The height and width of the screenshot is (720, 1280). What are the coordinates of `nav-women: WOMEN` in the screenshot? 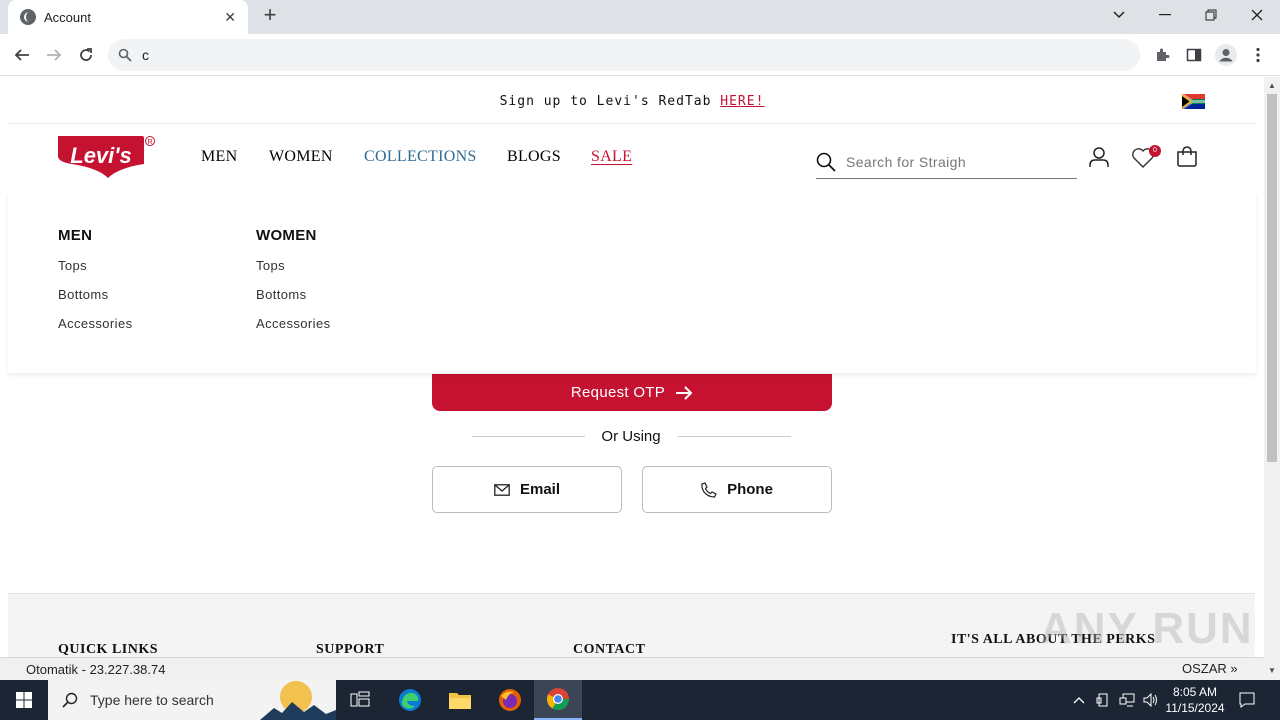 It's located at (301, 157).